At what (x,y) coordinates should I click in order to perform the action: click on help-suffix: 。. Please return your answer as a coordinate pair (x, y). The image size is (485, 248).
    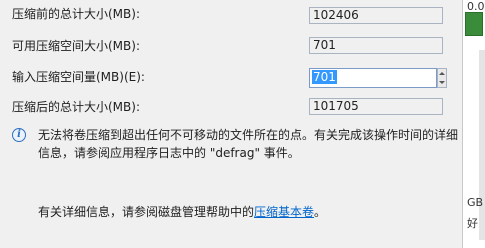
    Looking at the image, I should click on (320, 212).